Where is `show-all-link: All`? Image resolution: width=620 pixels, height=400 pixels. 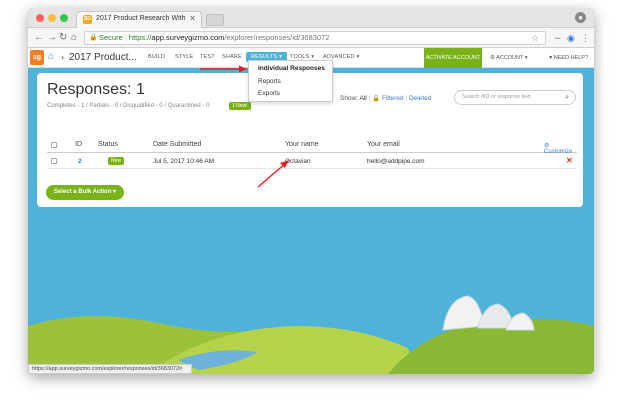
show-all-link: All is located at coordinates (363, 98).